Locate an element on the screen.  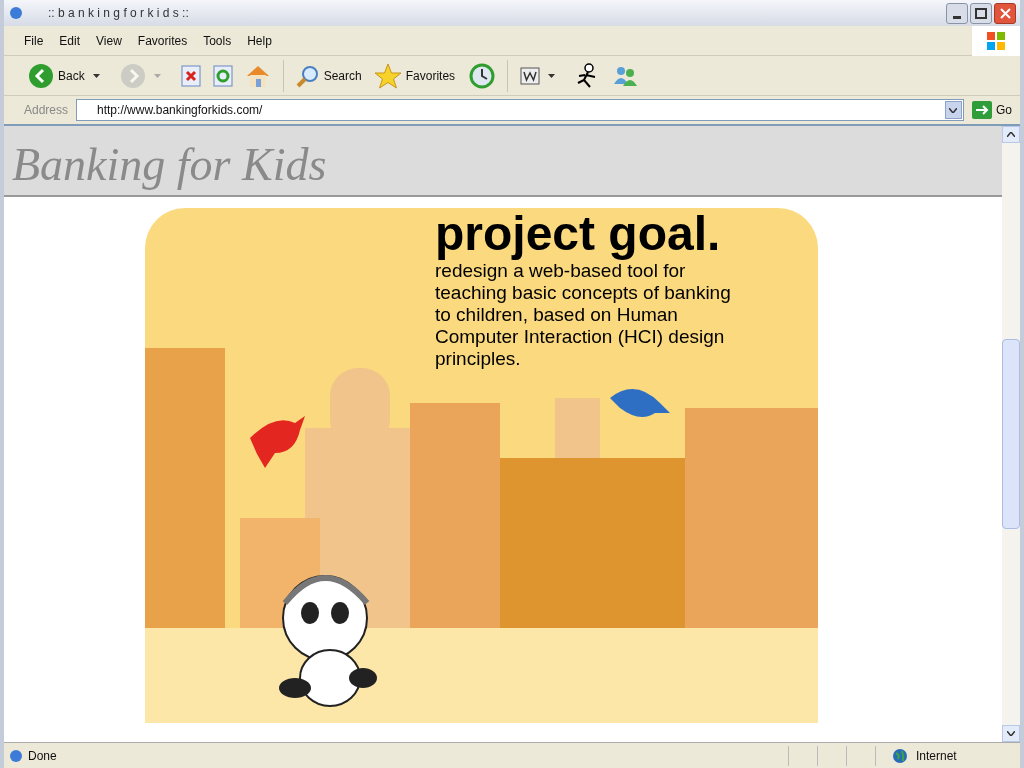
menu-item: View is located at coordinates (109, 40).